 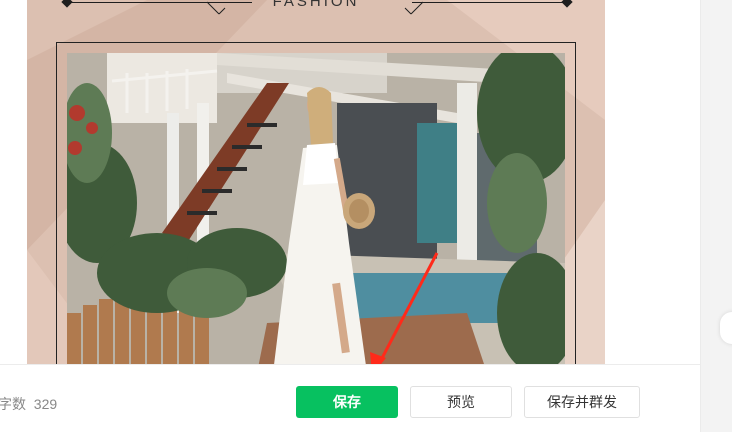 What do you see at coordinates (13, 404) in the screenshot?
I see `word-count-label: 字数` at bounding box center [13, 404].